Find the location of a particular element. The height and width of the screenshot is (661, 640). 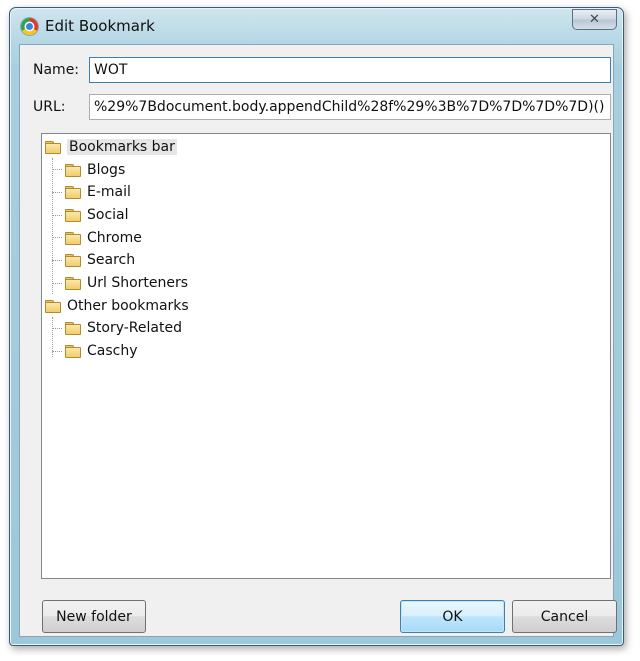

dialog-title: Edit Bookmark is located at coordinates (100, 26).